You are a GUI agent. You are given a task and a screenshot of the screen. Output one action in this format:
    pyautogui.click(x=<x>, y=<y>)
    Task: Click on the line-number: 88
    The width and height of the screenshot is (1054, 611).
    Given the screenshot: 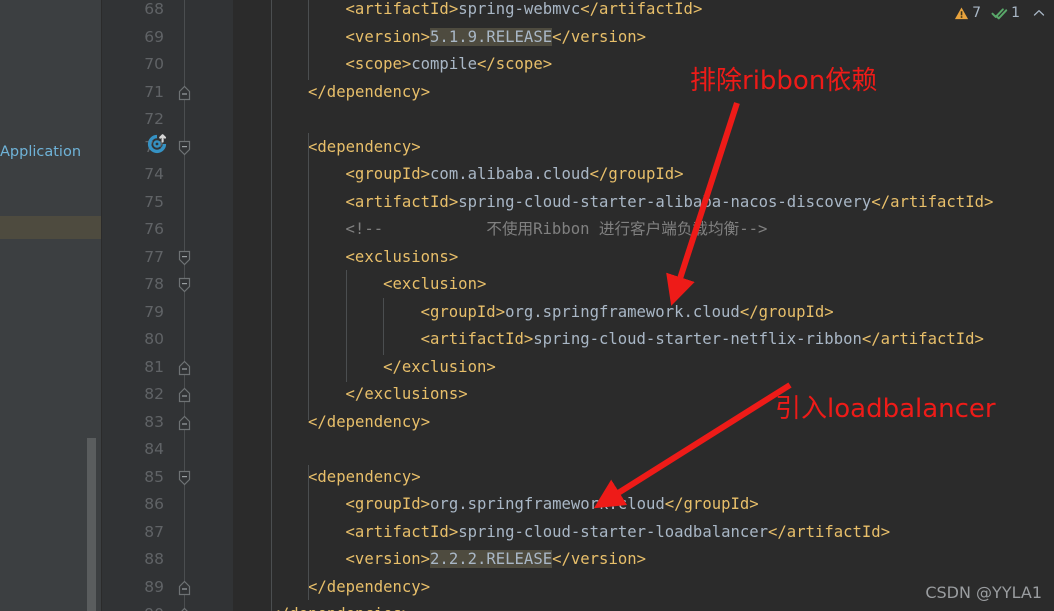 What is the action you would take?
    pyautogui.click(x=154, y=559)
    